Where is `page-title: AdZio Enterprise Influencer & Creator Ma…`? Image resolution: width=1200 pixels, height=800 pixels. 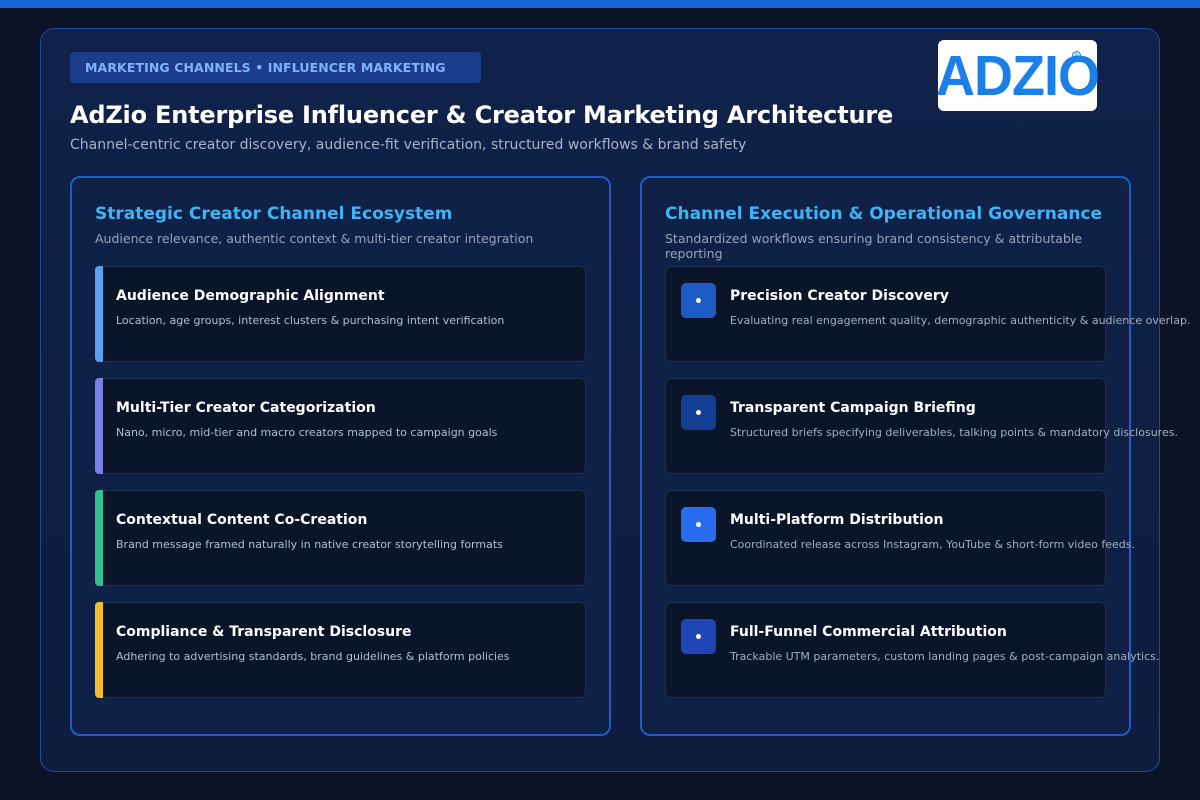 page-title: AdZio Enterprise Influencer & Creator Ma… is located at coordinates (482, 115).